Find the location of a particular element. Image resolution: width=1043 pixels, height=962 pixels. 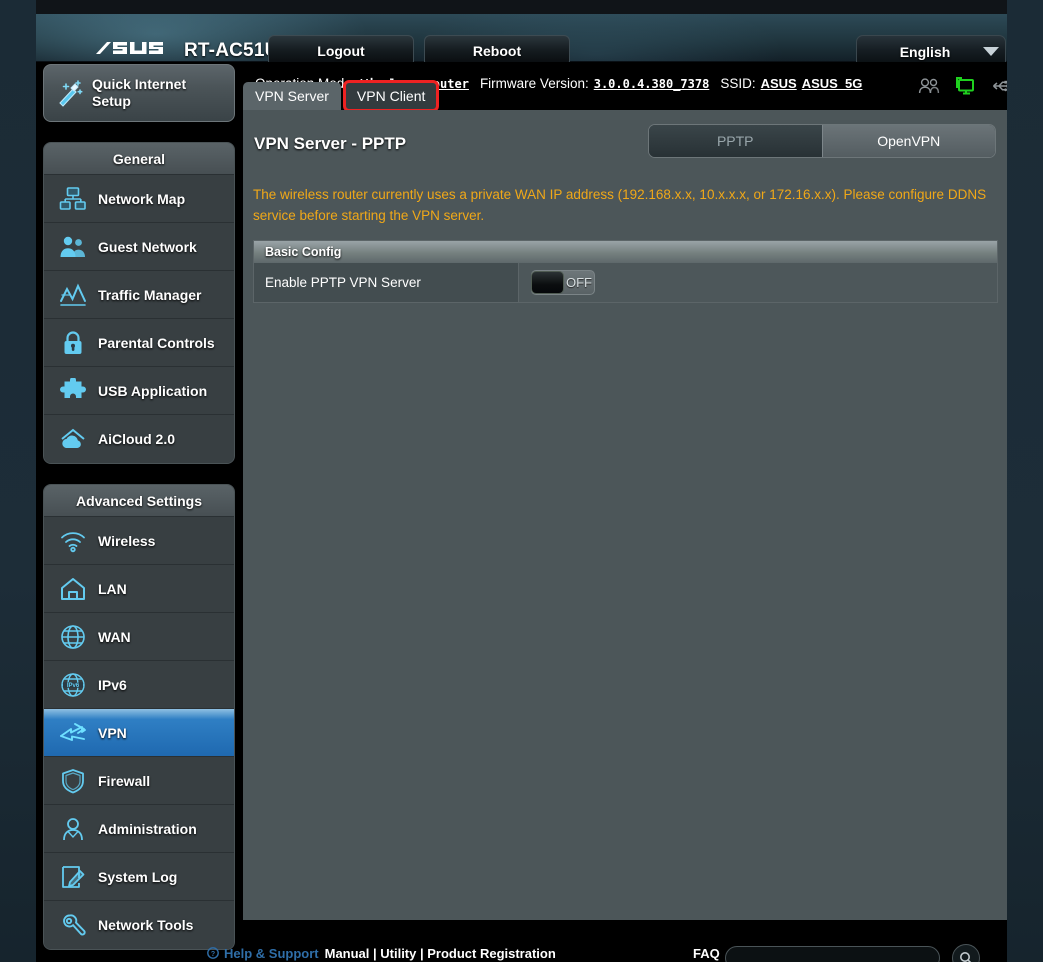

sidebar-label: Wireless is located at coordinates (127, 540).